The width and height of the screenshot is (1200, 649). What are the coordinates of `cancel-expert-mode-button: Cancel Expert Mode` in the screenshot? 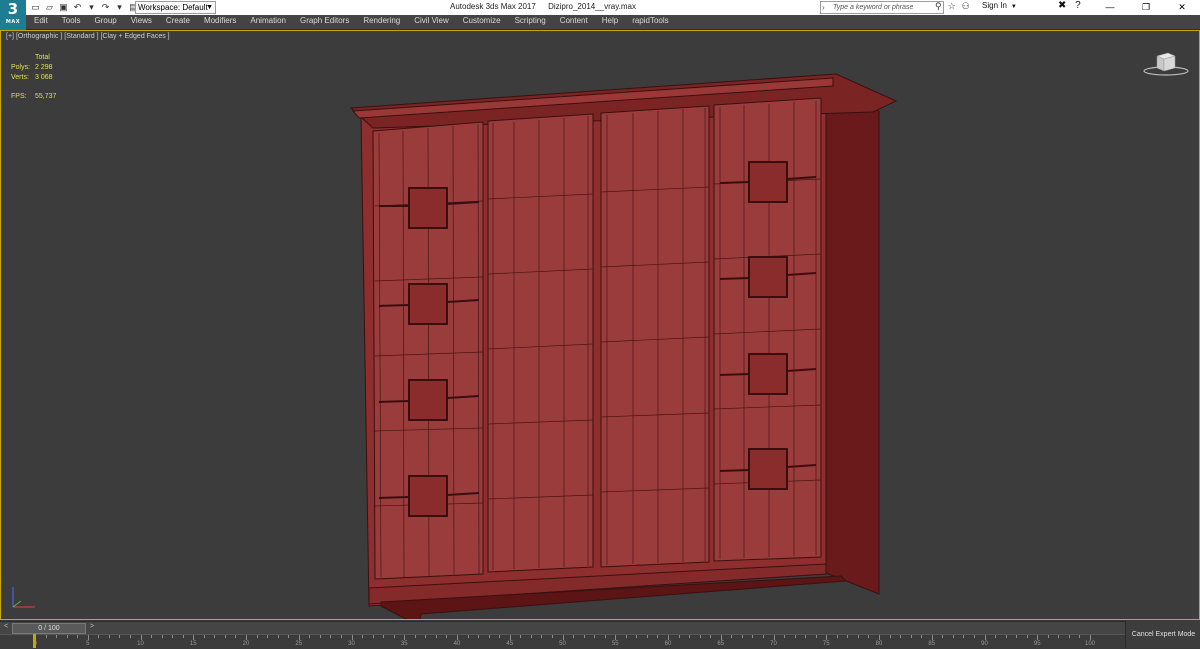 It's located at (1162, 634).